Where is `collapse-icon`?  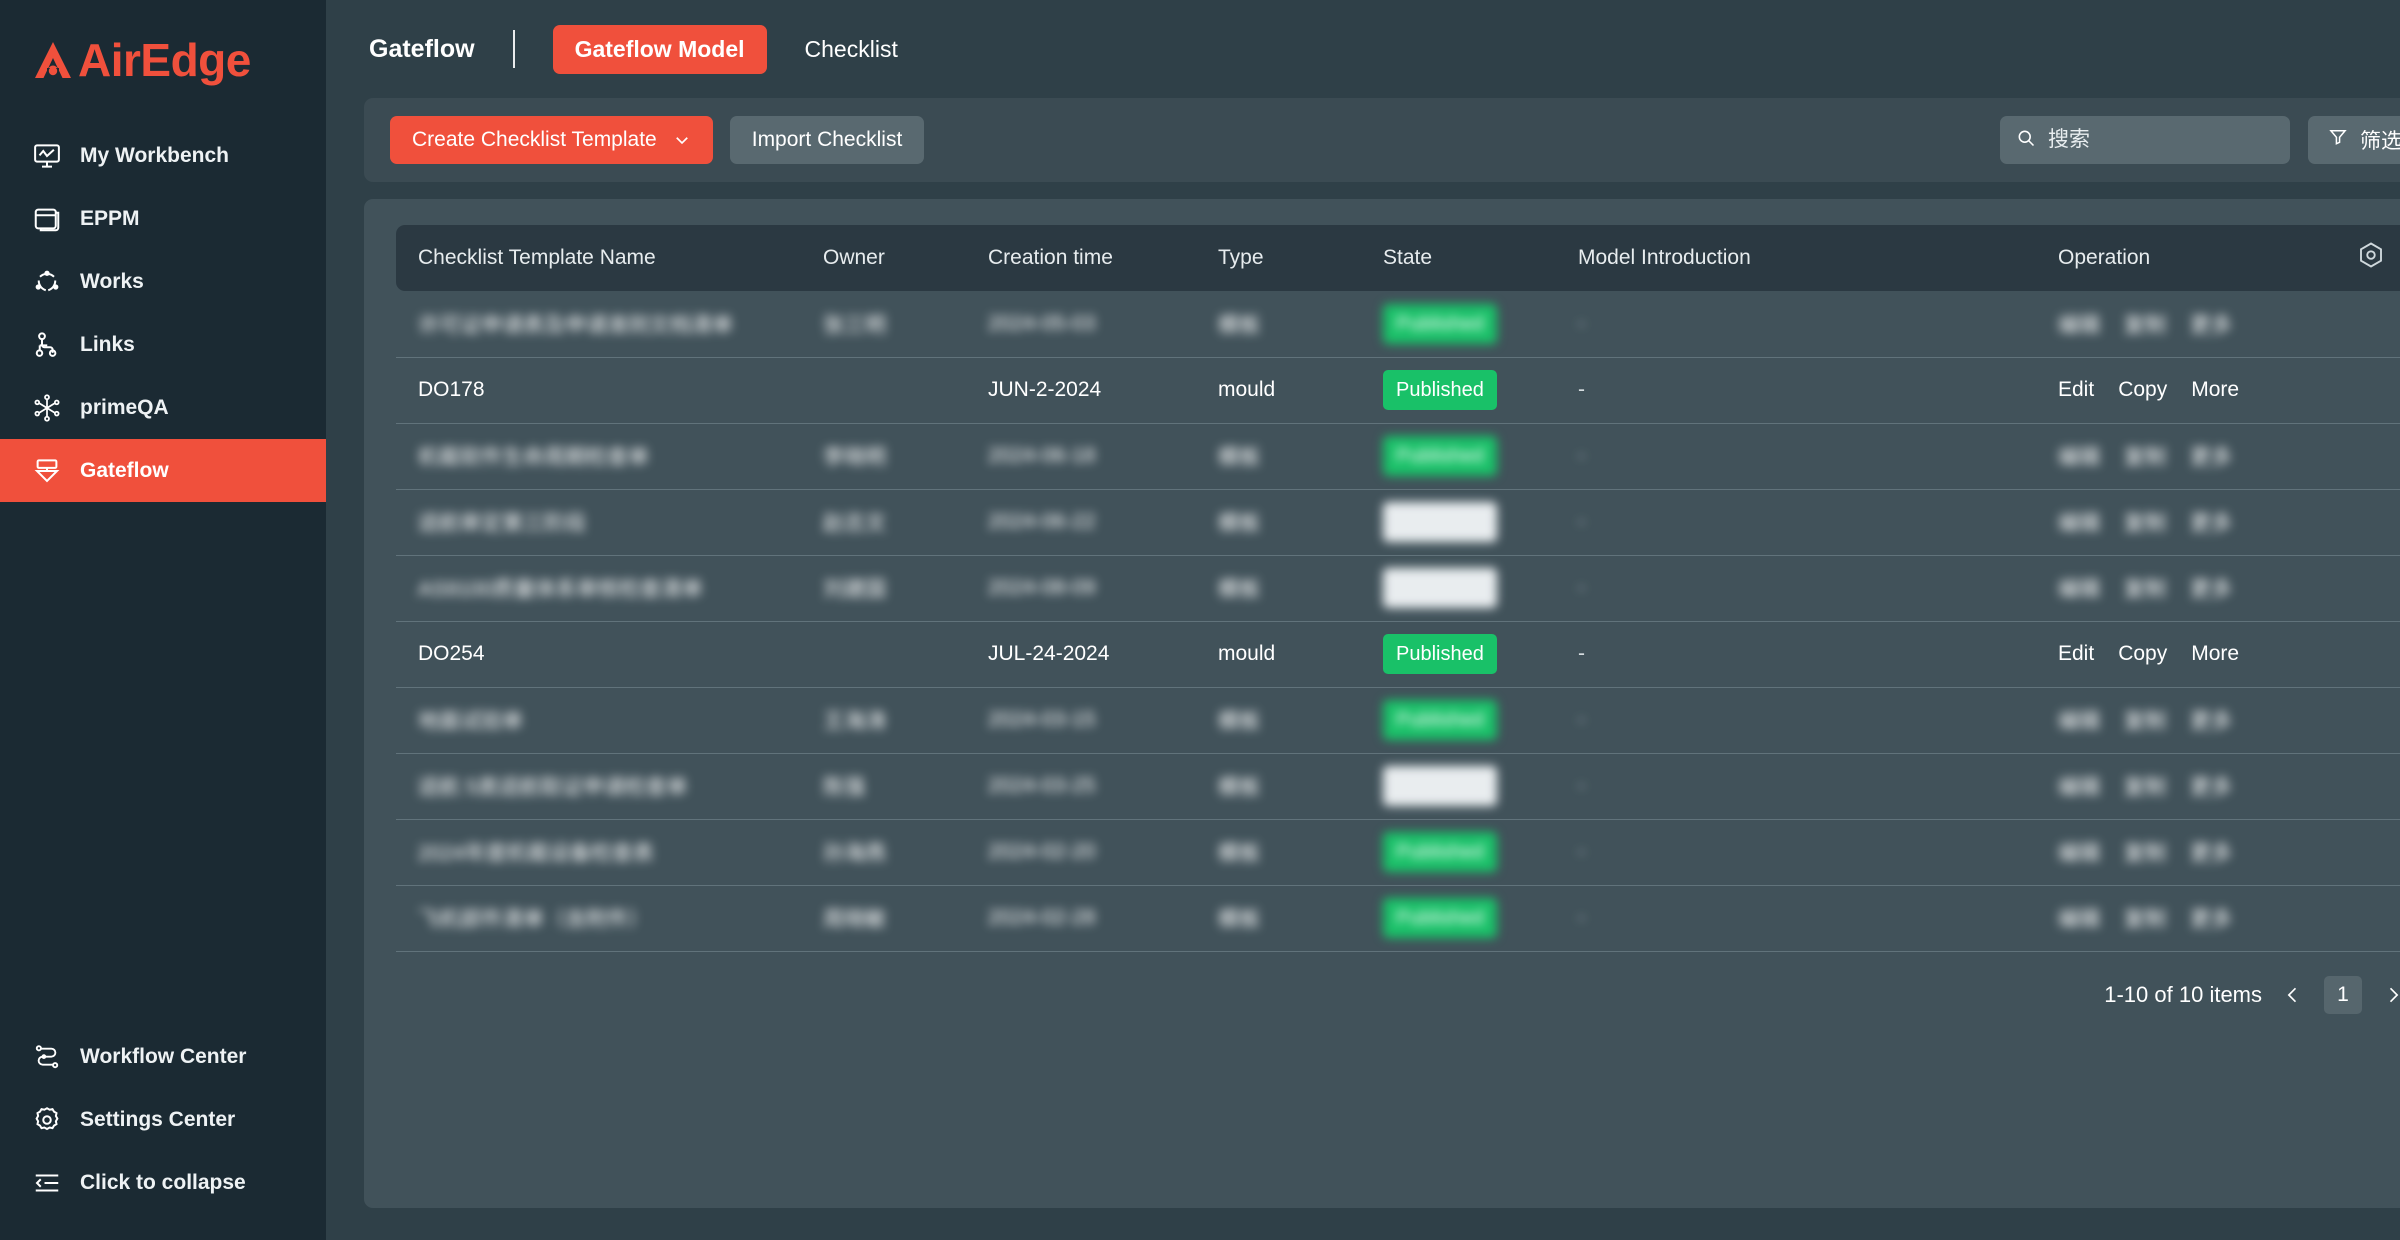 collapse-icon is located at coordinates (47, 1183).